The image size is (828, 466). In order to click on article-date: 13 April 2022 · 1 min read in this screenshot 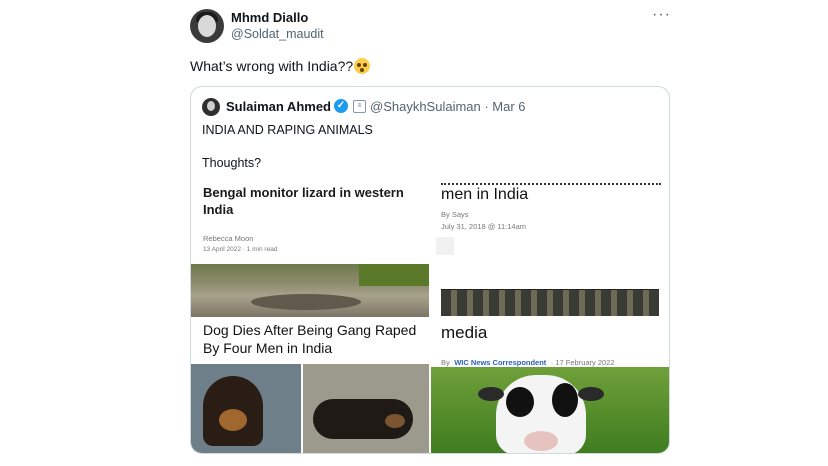, I will do `click(240, 249)`.